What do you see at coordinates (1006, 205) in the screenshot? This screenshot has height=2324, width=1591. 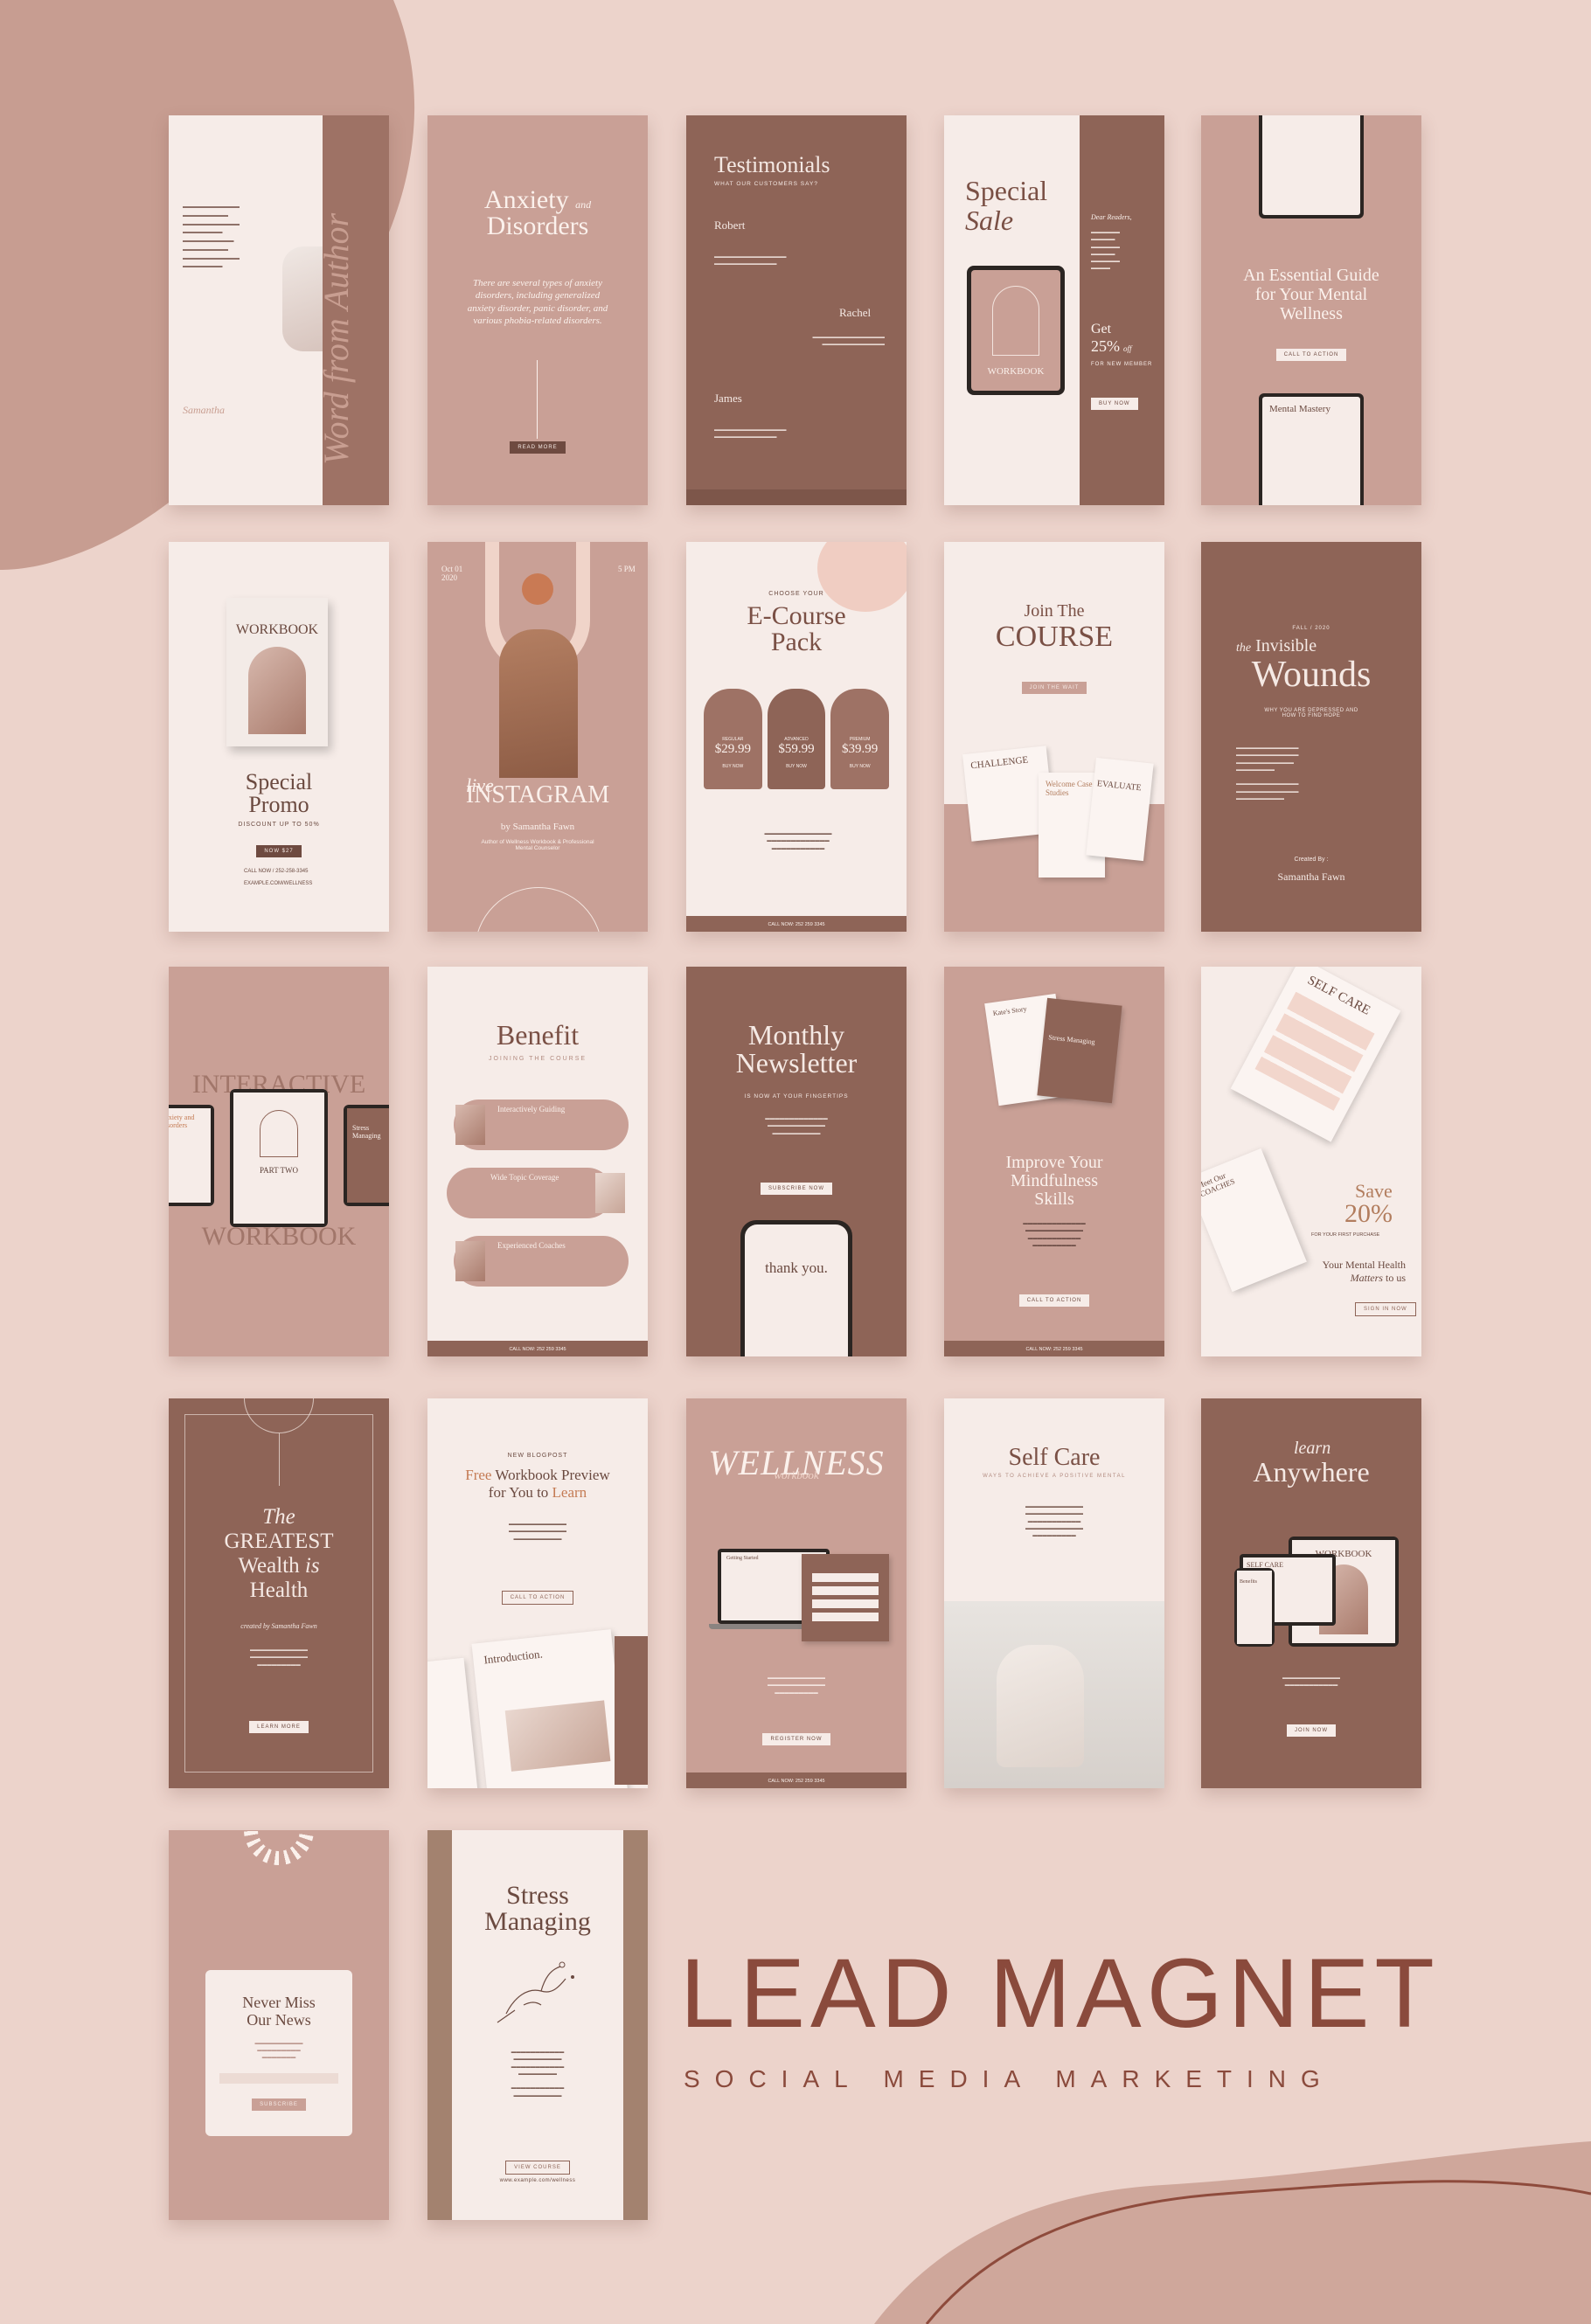 I see `sale-title: Special Sale` at bounding box center [1006, 205].